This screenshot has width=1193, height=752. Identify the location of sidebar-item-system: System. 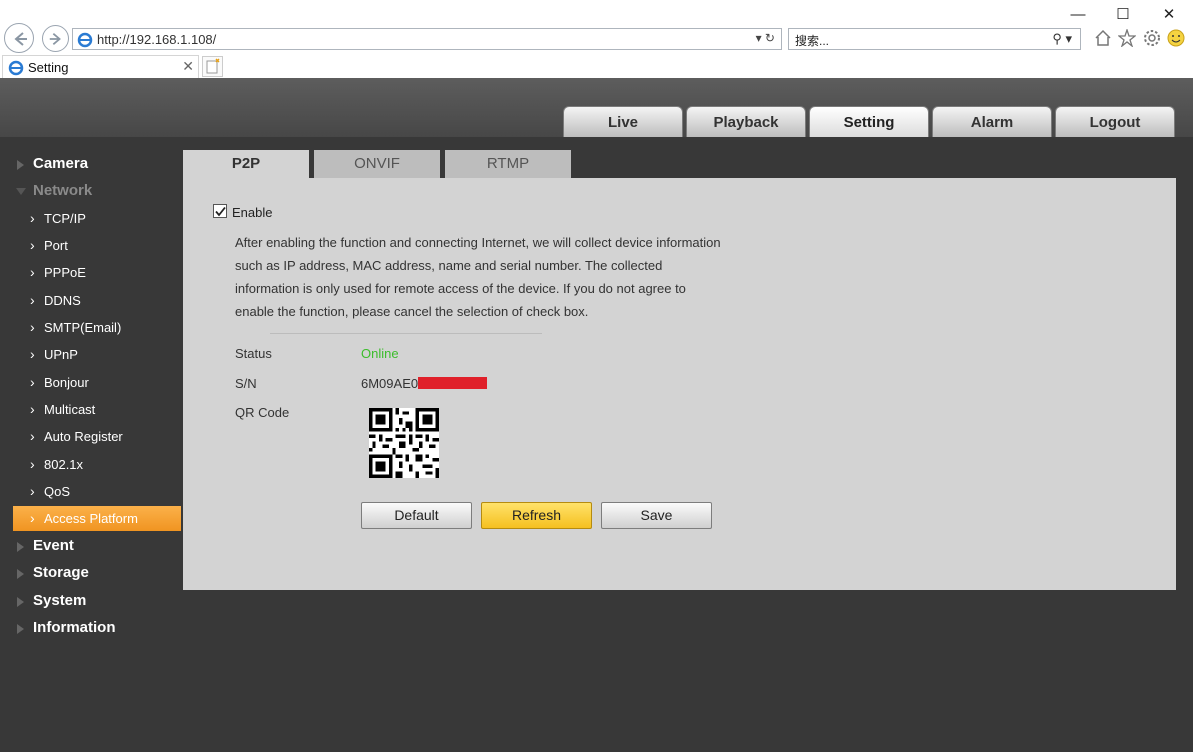
(97, 600).